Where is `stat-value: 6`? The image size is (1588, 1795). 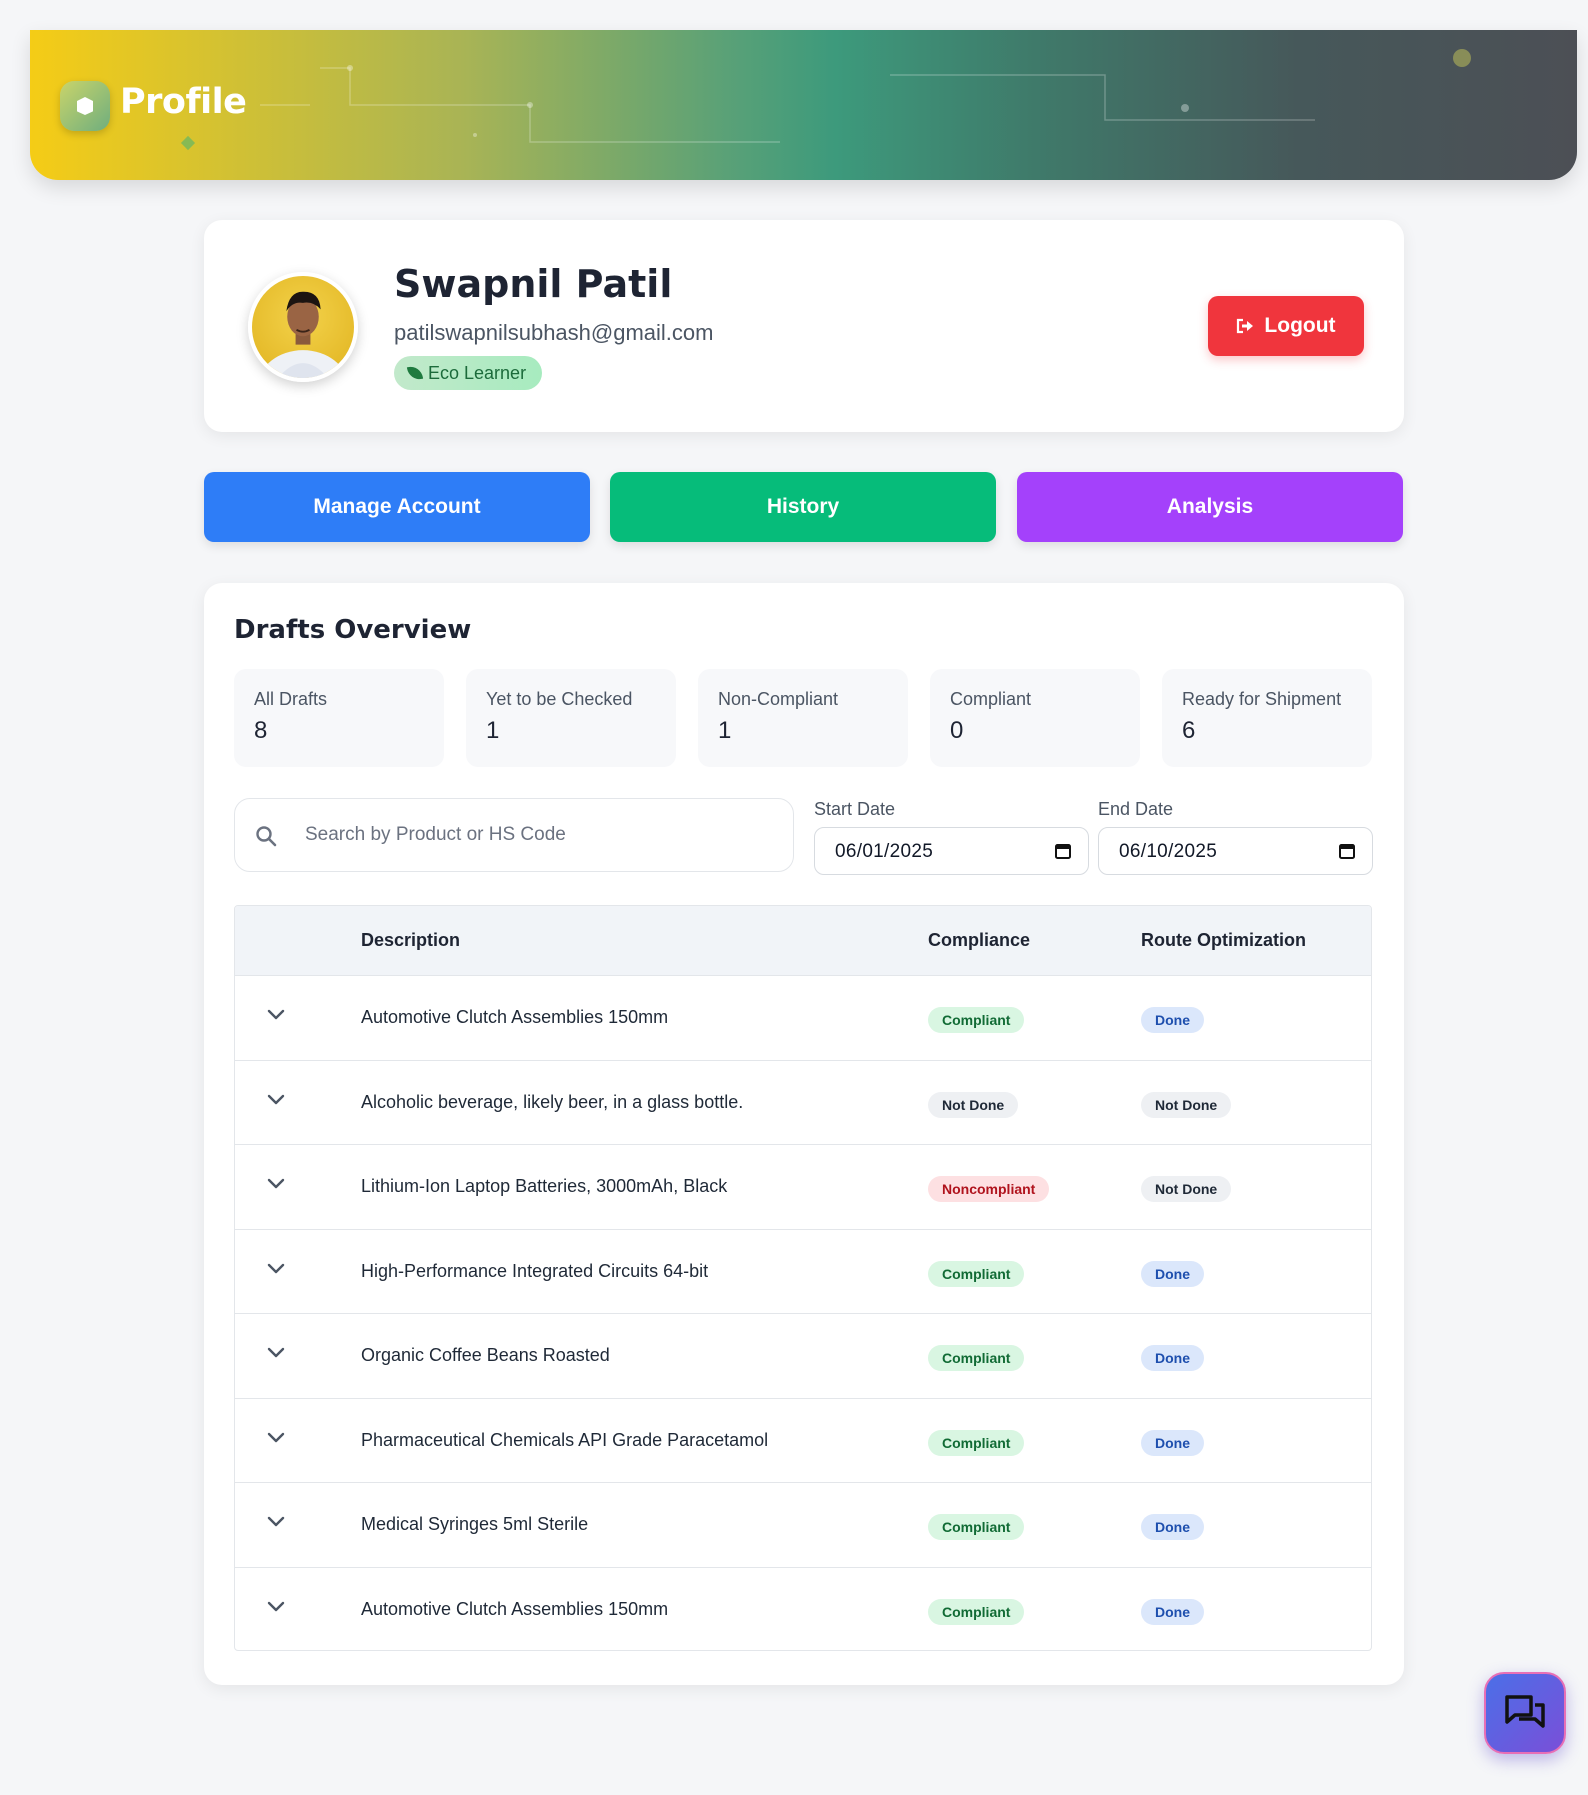
stat-value: 6 is located at coordinates (1189, 730).